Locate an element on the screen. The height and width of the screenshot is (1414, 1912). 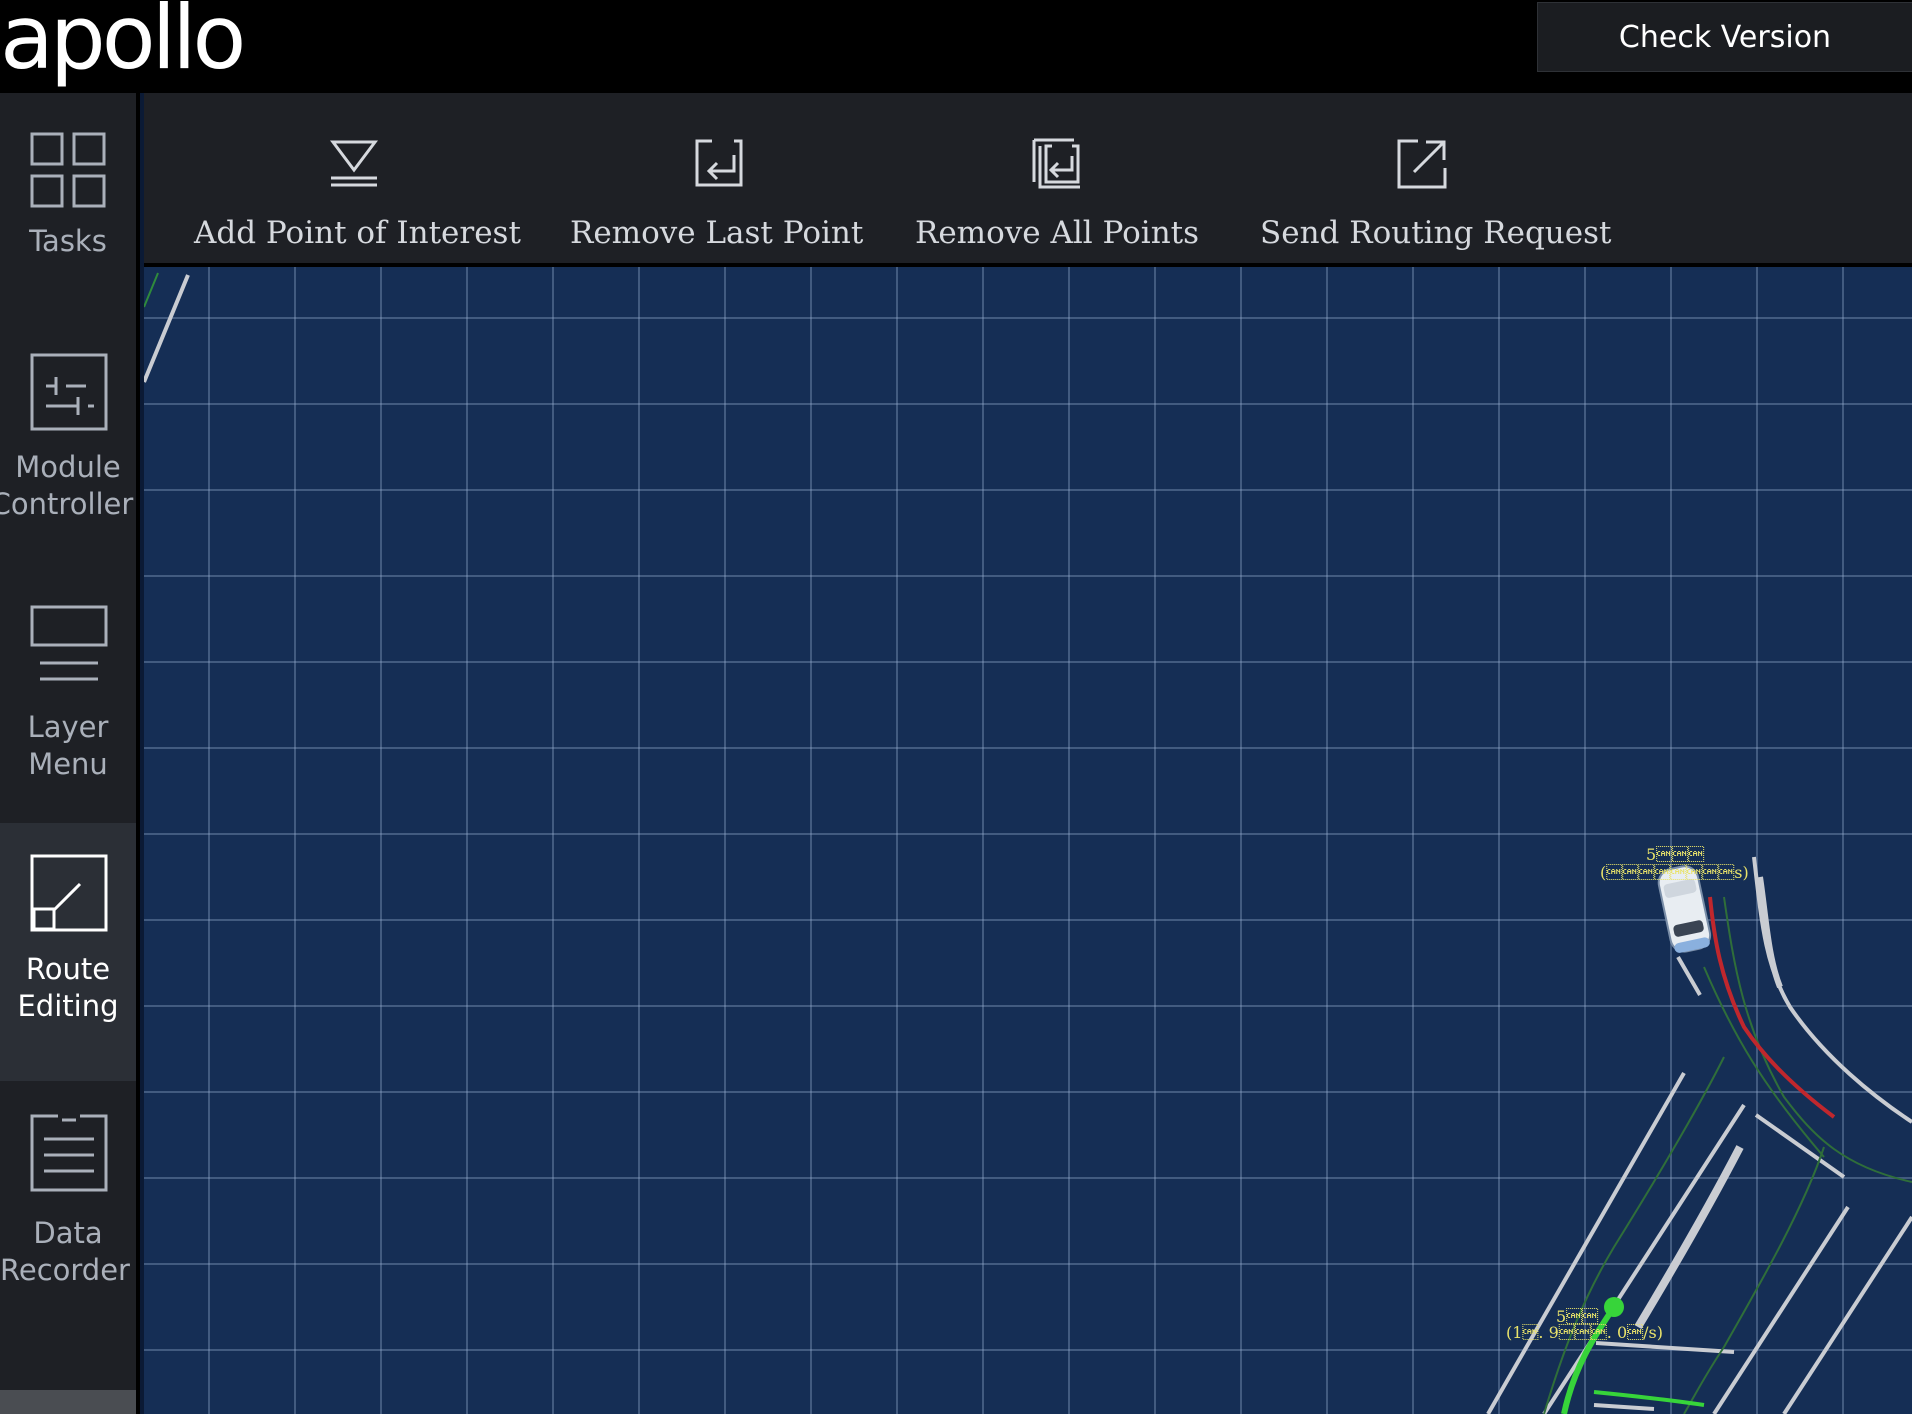
sidebar-item-label: Layer is located at coordinates (68, 727).